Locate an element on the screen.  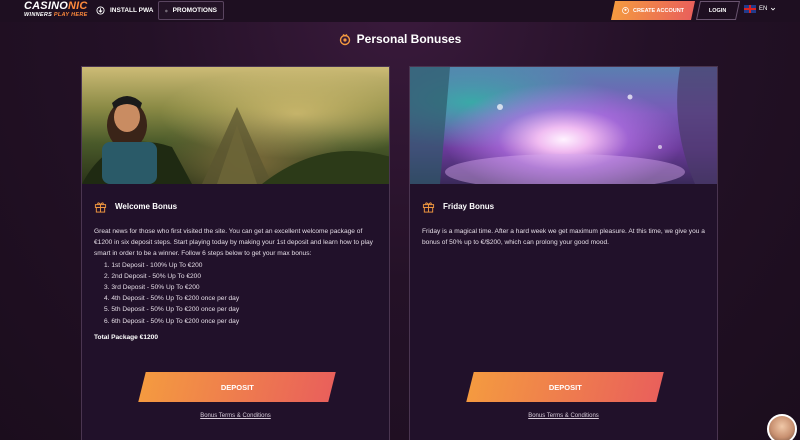
welcome-deposit-button: DEPOSIT is located at coordinates (237, 387).